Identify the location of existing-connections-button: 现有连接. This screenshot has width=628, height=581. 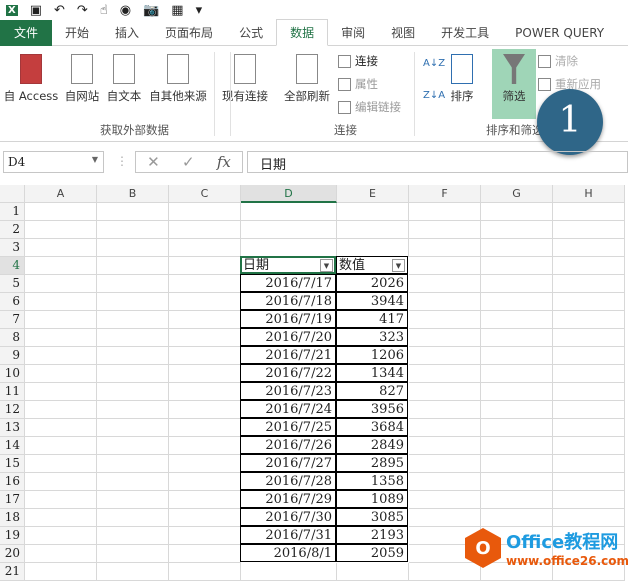
(245, 79).